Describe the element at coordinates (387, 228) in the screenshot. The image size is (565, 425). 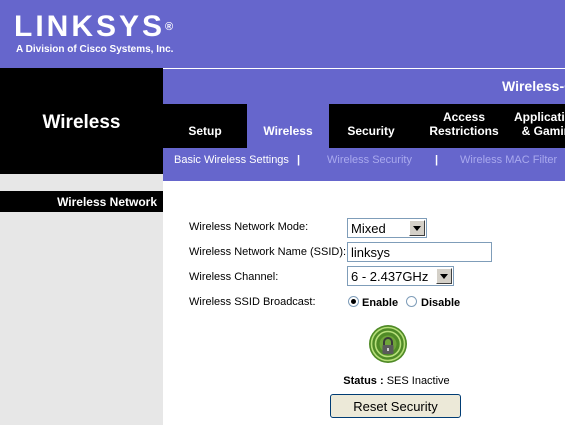
I see `mode-select: Mixed` at that location.